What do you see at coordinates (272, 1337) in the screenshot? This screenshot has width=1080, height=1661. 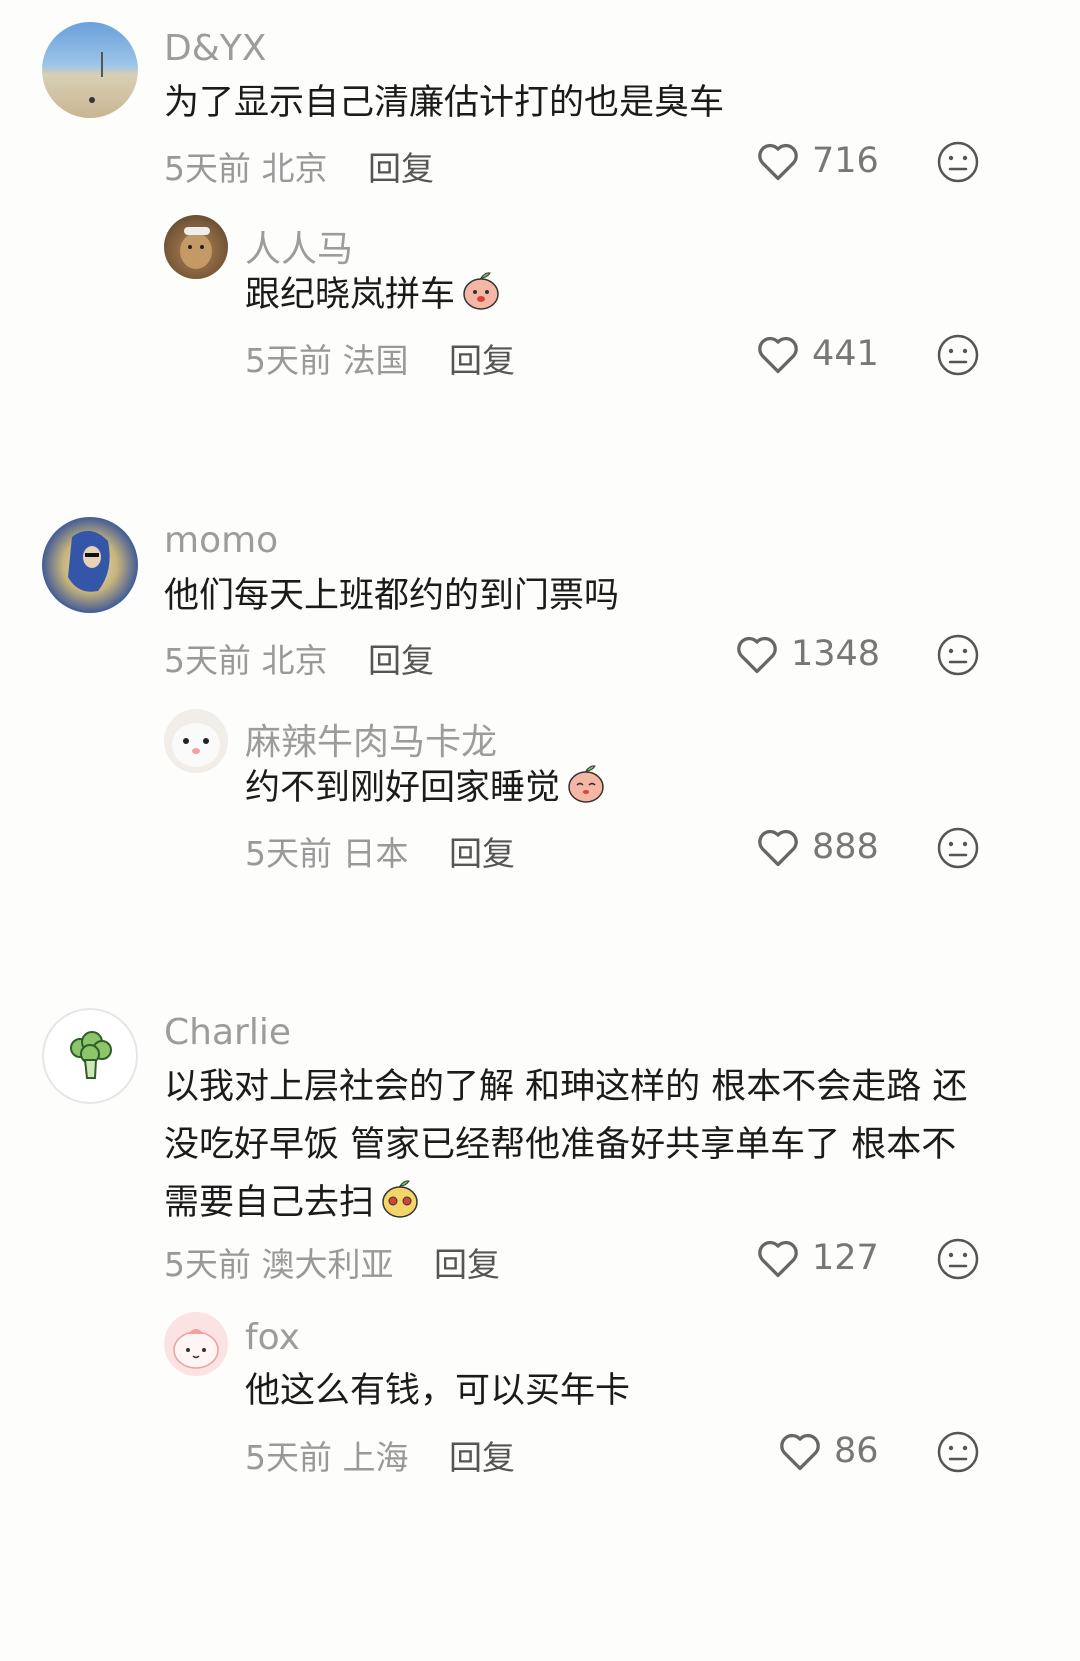 I see `reply-username: fox` at bounding box center [272, 1337].